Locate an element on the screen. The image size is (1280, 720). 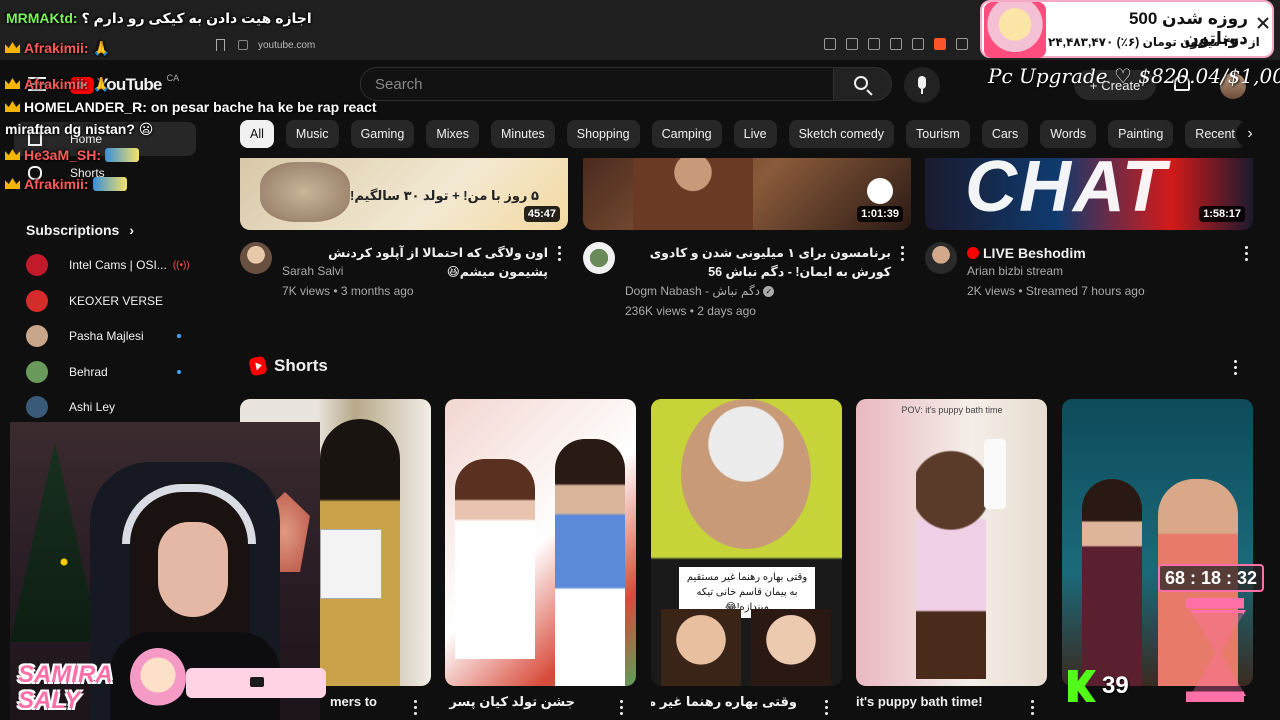
chat-text: 🙏 is located at coordinates (101, 48).